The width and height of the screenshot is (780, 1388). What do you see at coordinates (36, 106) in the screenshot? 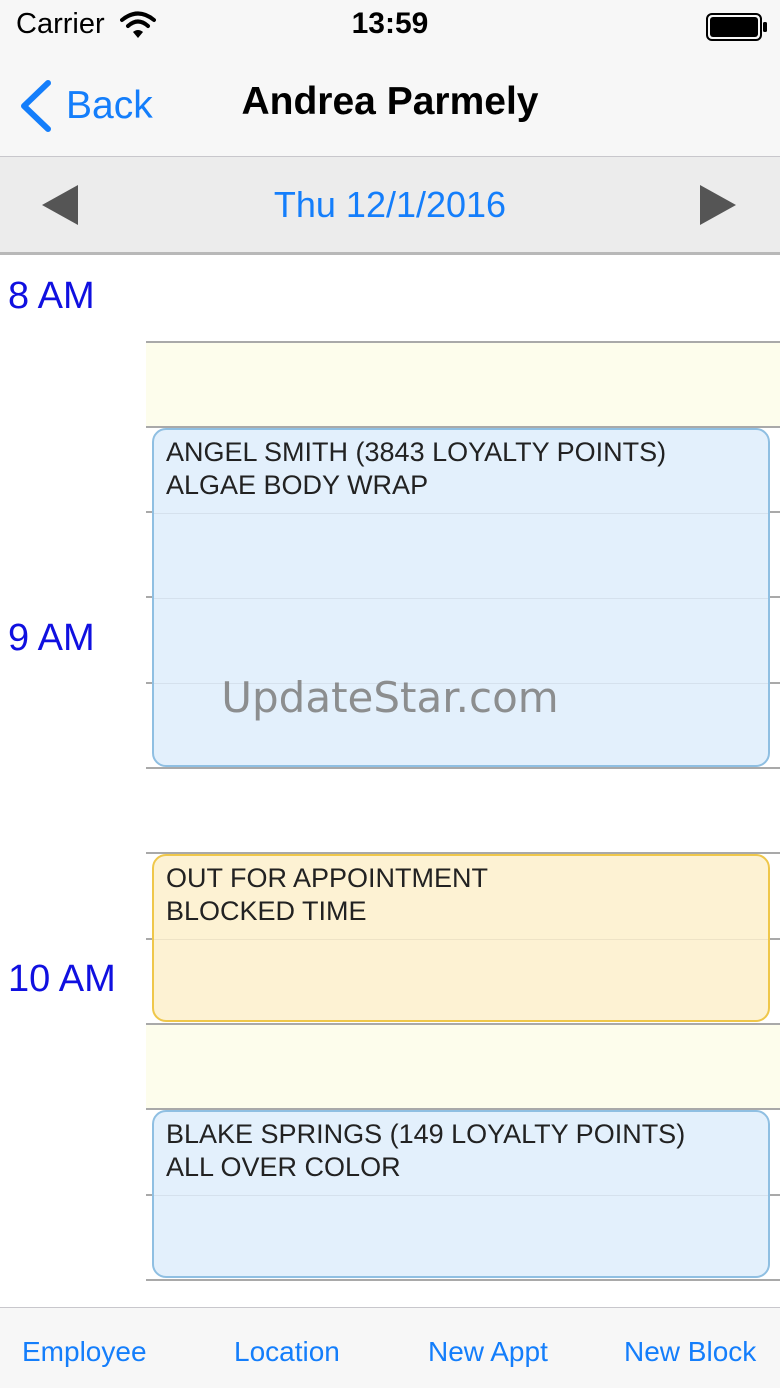
I see `back-chevron-icon` at bounding box center [36, 106].